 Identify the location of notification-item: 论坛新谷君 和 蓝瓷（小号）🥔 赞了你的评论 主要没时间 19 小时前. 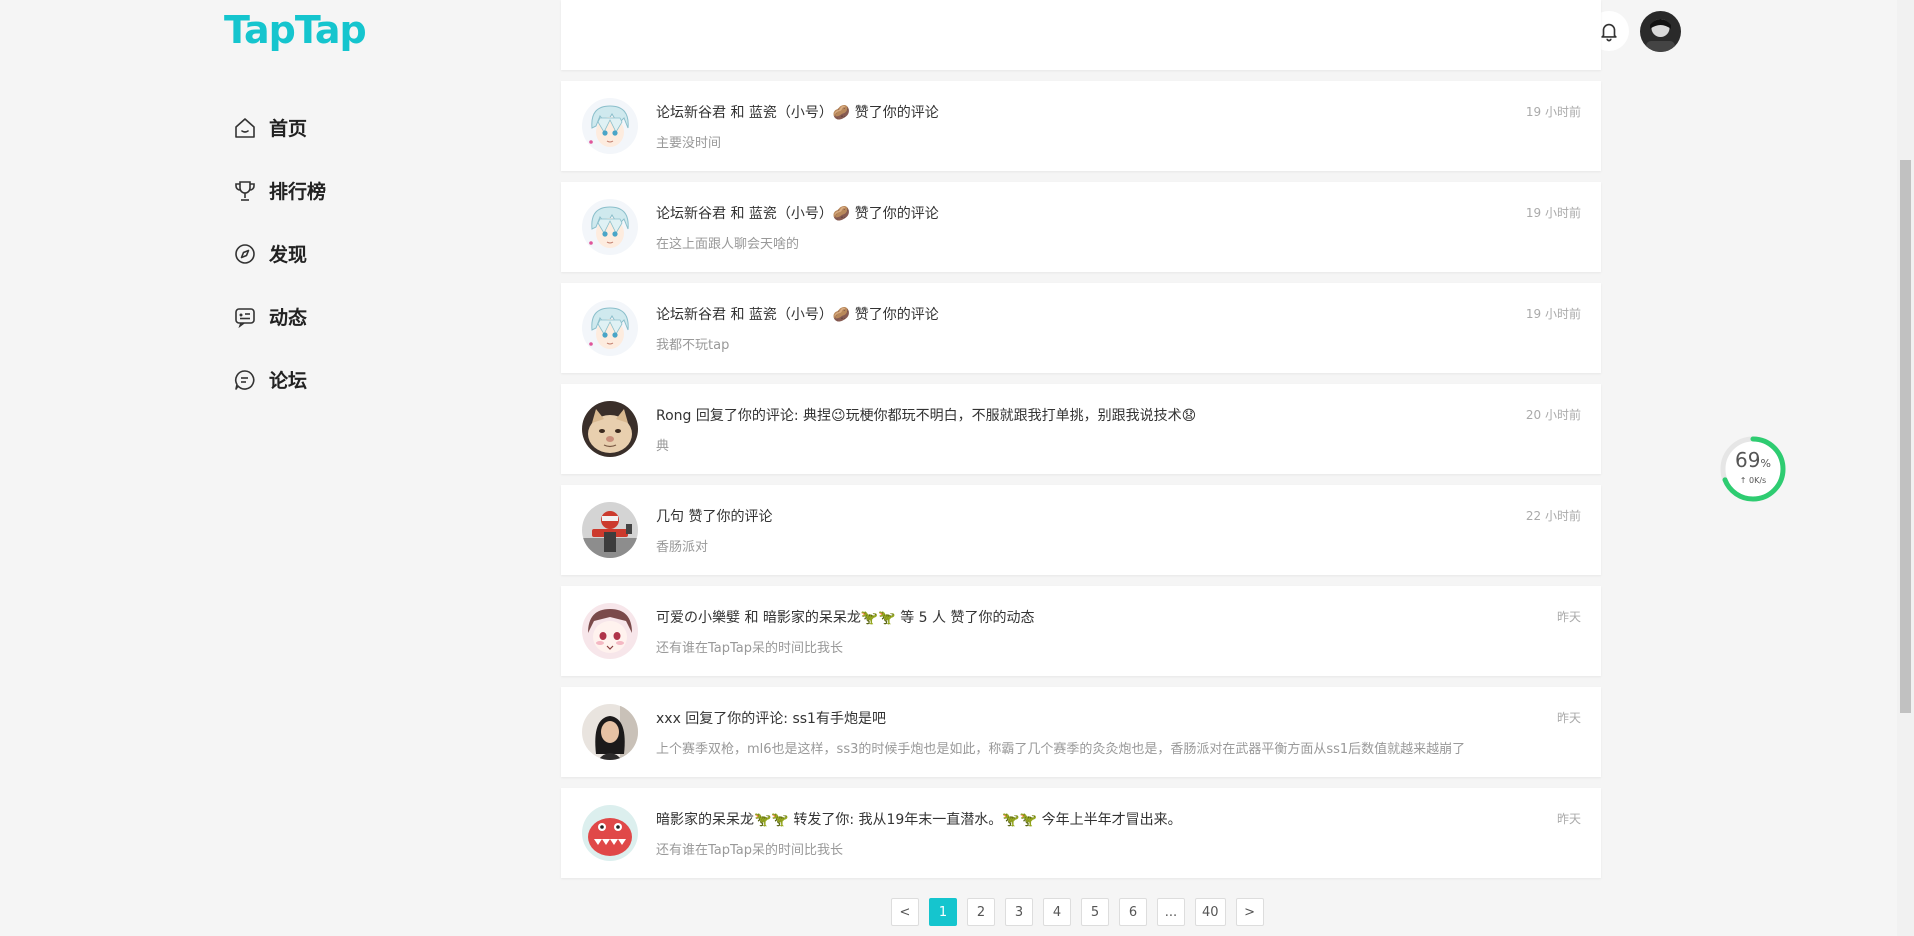
(1081, 126).